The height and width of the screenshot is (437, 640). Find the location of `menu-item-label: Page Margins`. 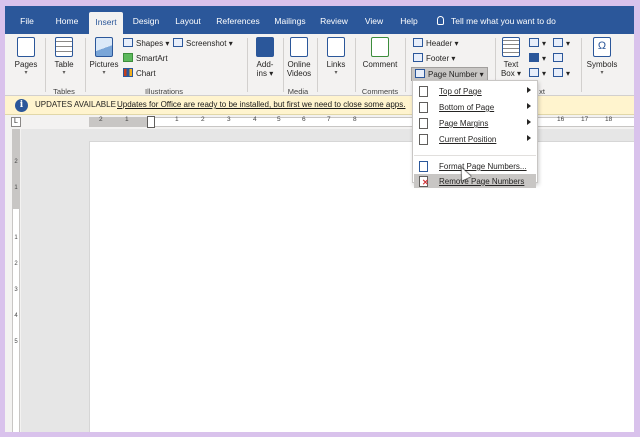

menu-item-label: Page Margins is located at coordinates (464, 123).